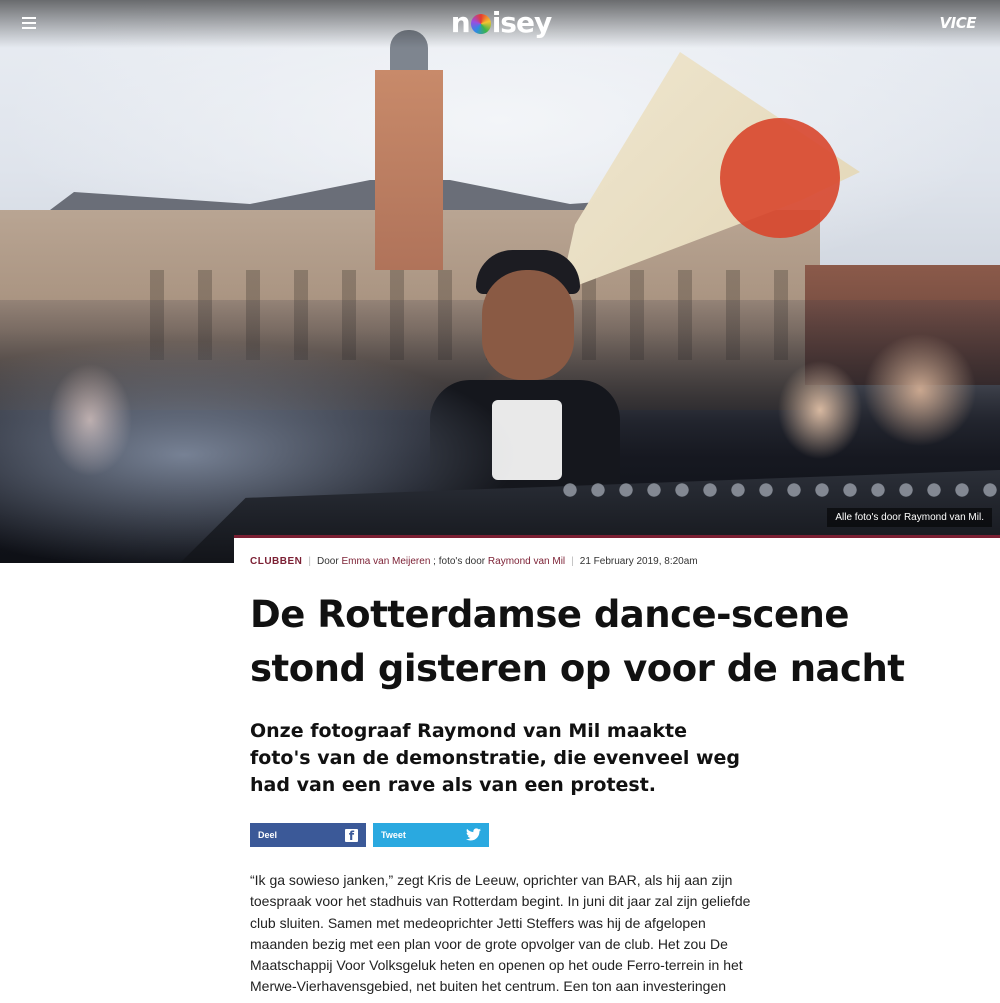  I want to click on photographer-link: Raymond van Mil, so click(526, 561).